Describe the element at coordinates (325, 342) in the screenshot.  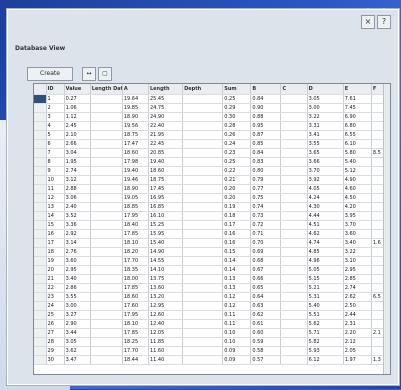
I see `table-cell: 5.82` at that location.